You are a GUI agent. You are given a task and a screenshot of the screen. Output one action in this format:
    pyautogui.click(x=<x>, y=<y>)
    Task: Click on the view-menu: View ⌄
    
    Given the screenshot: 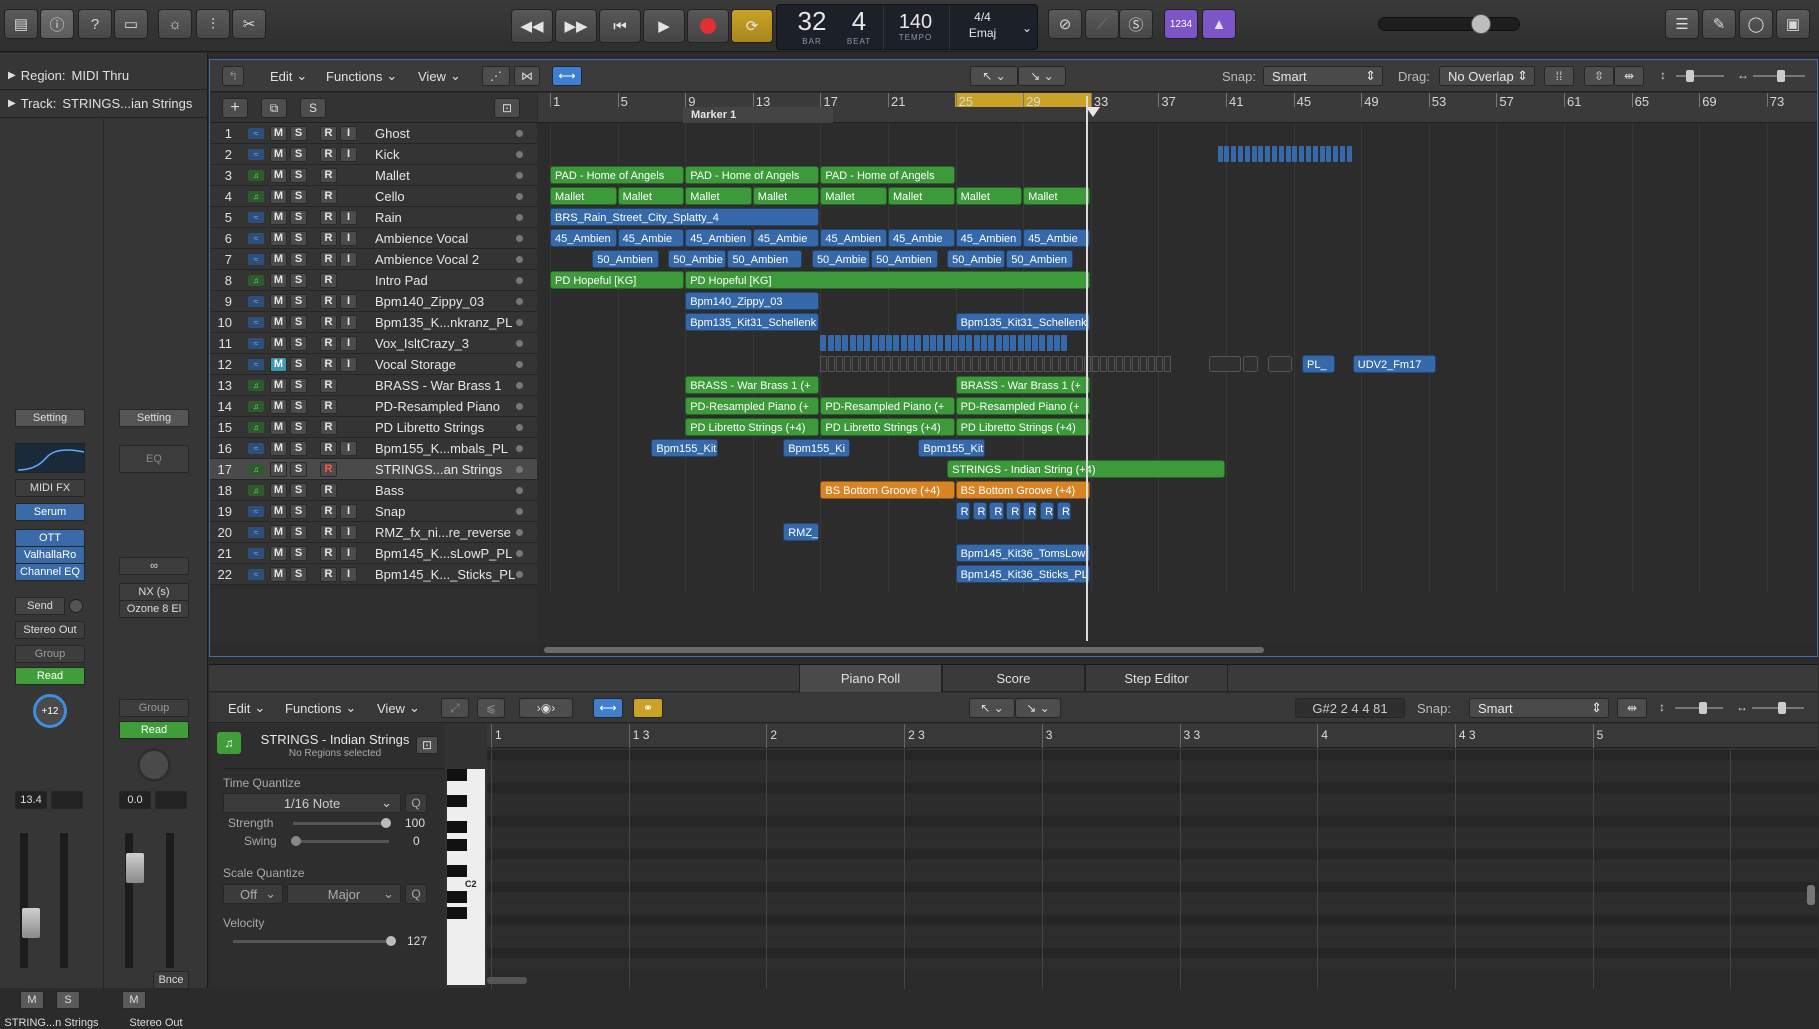 What is the action you would take?
    pyautogui.click(x=439, y=76)
    